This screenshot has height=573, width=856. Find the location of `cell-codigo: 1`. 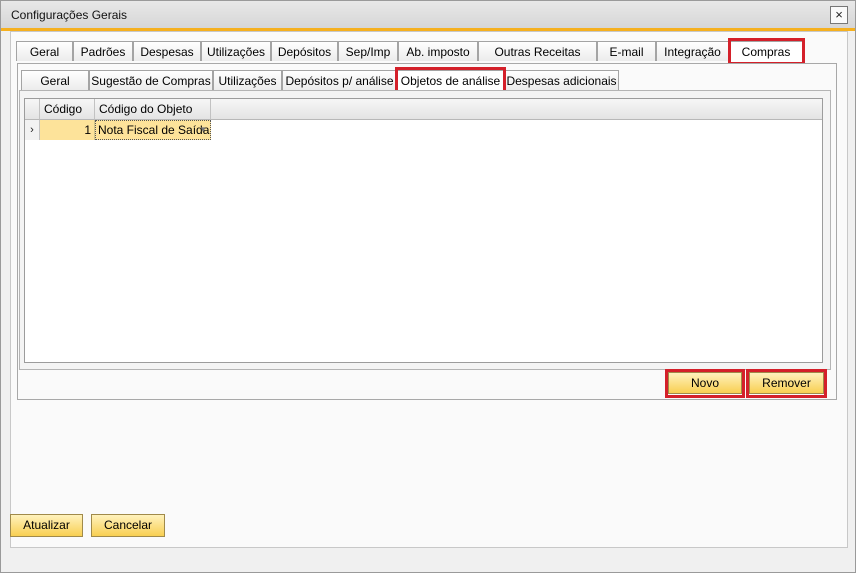

cell-codigo: 1 is located at coordinates (67, 130).